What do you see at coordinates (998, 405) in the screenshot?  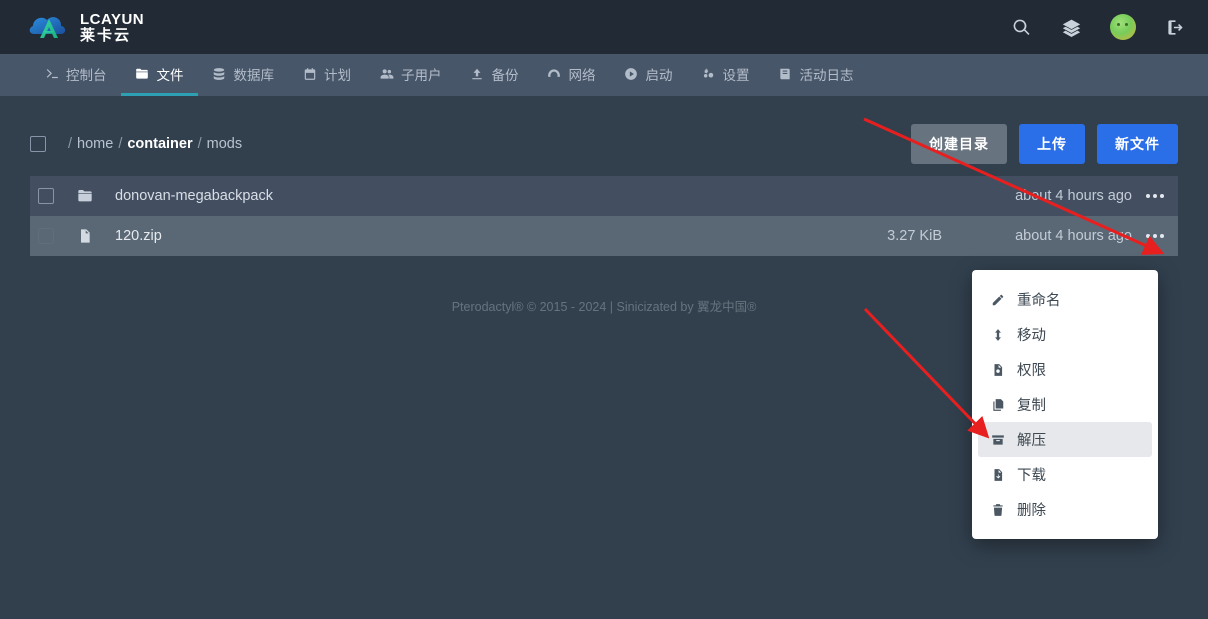 I see `copy-icon` at bounding box center [998, 405].